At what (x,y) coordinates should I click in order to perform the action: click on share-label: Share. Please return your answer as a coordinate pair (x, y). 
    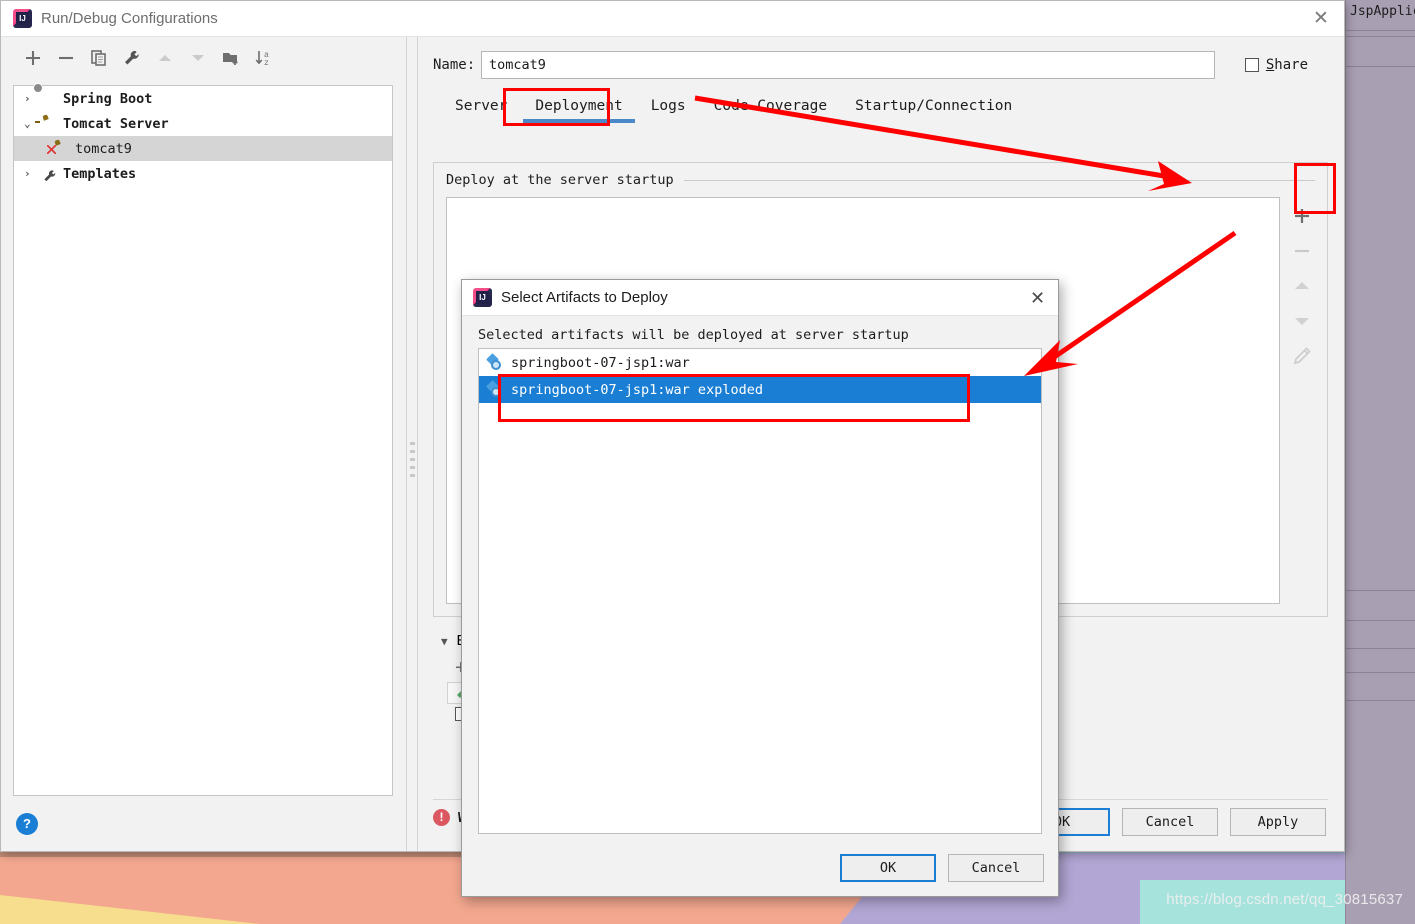
    Looking at the image, I should click on (1286, 65).